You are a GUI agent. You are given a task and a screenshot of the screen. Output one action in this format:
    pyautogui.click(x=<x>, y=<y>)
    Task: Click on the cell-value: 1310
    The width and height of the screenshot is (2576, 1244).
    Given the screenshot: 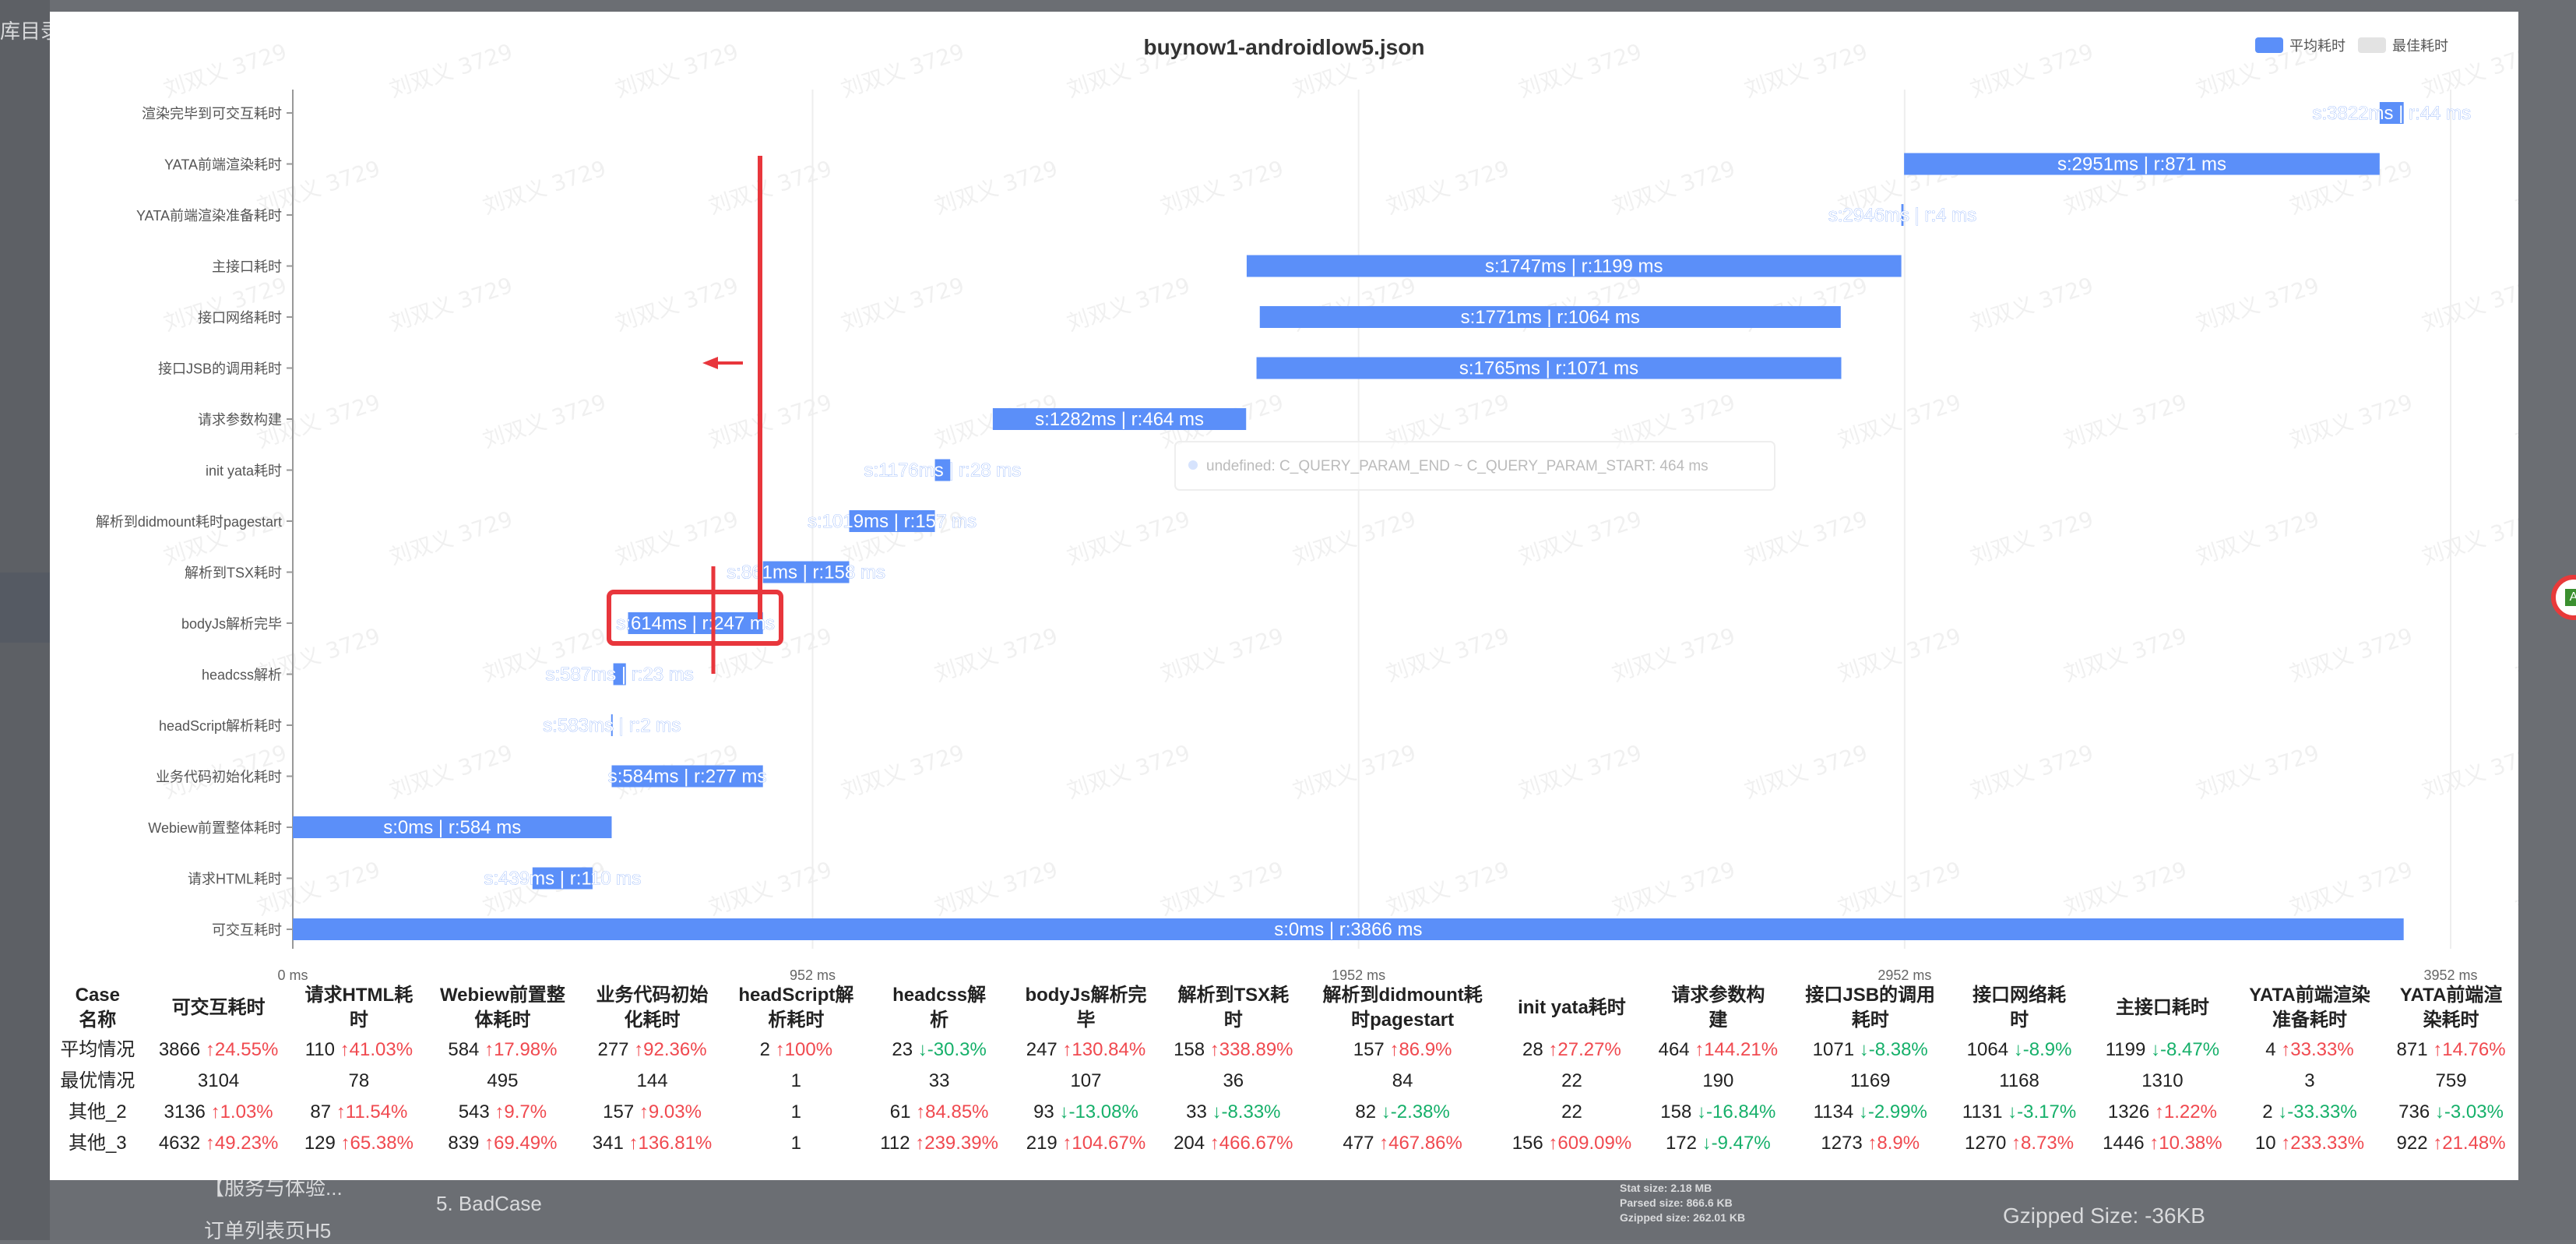 What is the action you would take?
    pyautogui.click(x=2162, y=1080)
    